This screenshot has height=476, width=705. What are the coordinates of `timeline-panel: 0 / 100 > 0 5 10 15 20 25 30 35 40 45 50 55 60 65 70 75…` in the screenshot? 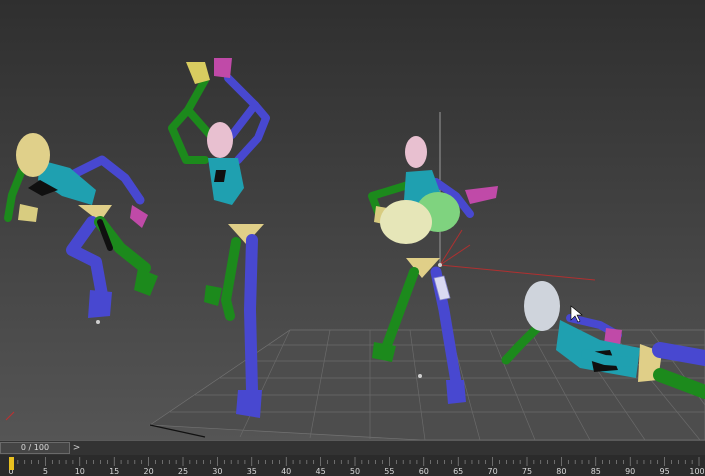 It's located at (352, 458).